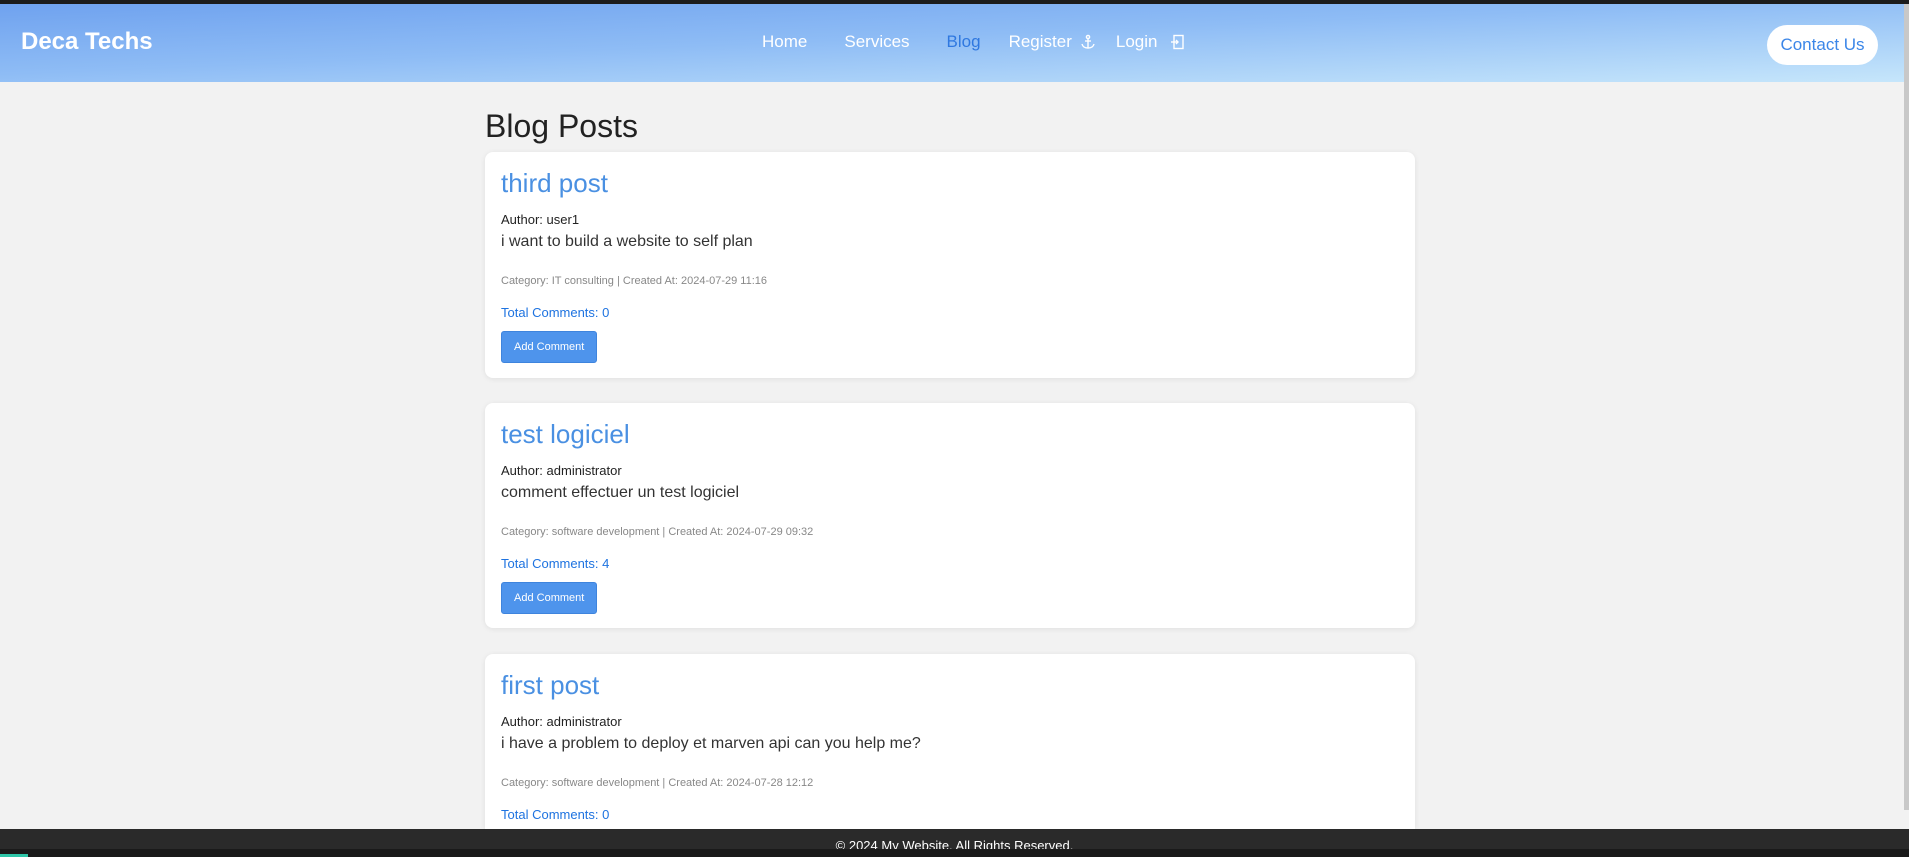 The height and width of the screenshot is (857, 1909). I want to click on nav-register-link: Register, so click(1052, 42).